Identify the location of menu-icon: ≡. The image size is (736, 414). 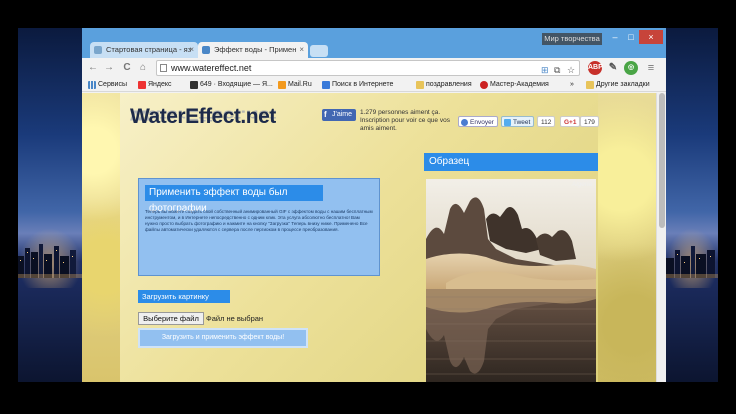
(651, 68).